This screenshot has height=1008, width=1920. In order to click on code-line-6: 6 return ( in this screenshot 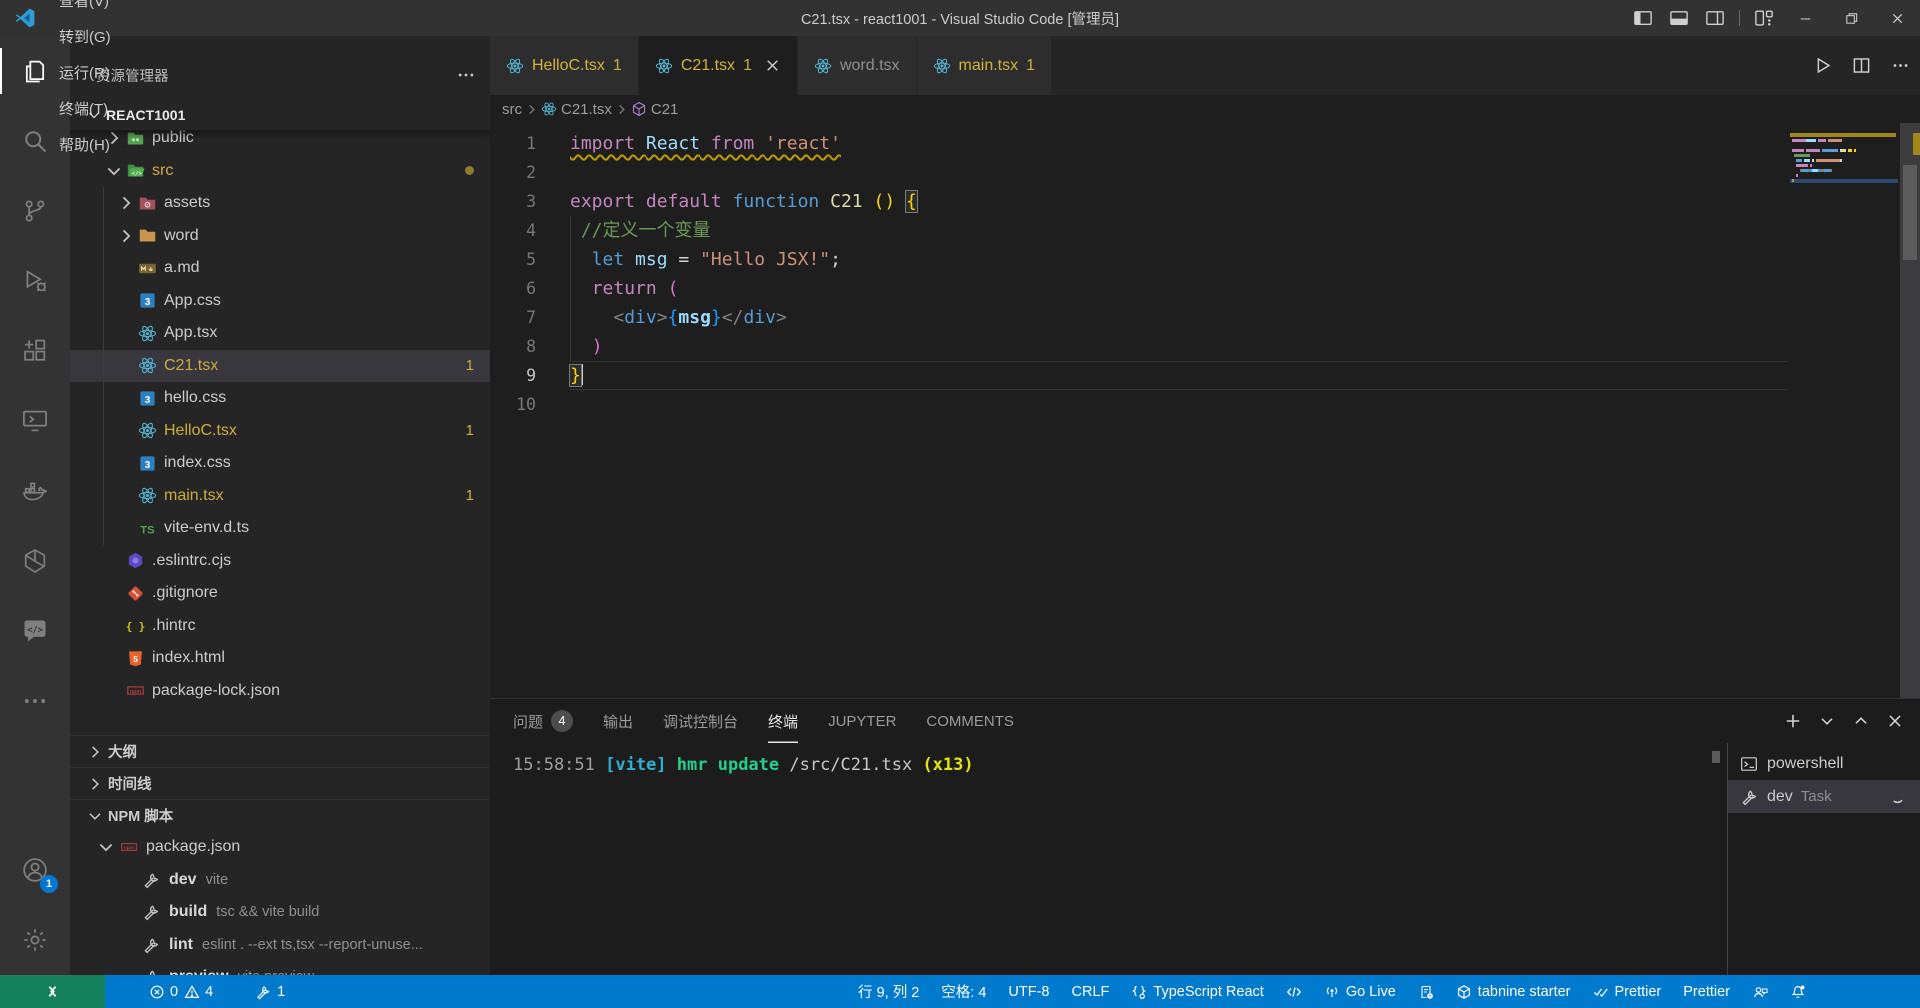, I will do `click(1139, 288)`.